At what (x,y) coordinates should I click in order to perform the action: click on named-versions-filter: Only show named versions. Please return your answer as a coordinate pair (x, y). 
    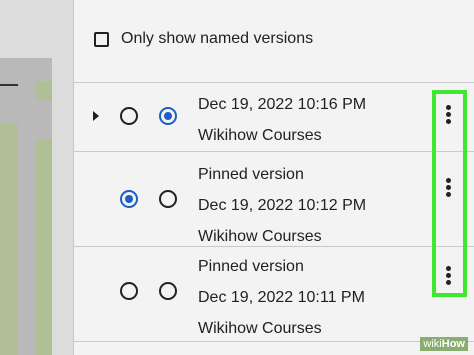
    Looking at the image, I should click on (203, 39).